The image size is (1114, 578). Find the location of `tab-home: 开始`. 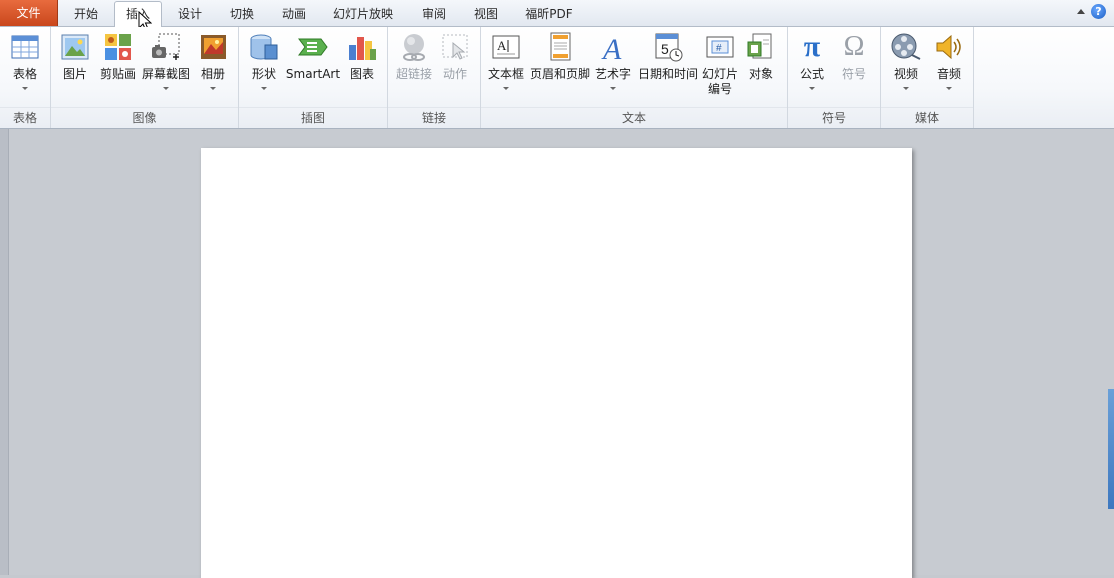

tab-home: 开始 is located at coordinates (86, 14).